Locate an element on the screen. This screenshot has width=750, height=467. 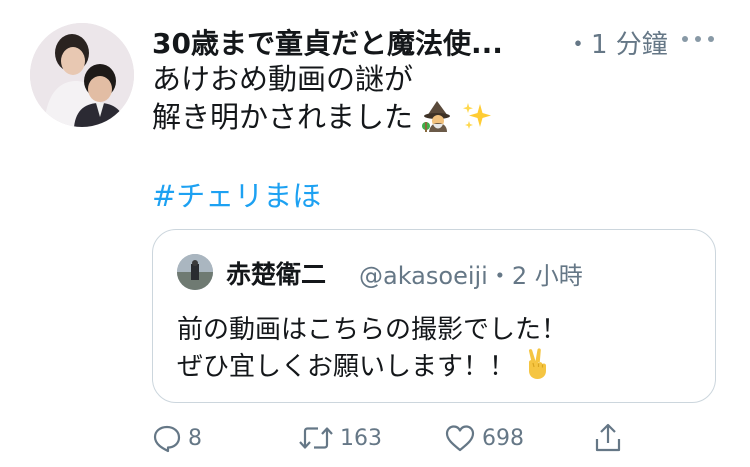
like-count: 698 is located at coordinates (503, 438).